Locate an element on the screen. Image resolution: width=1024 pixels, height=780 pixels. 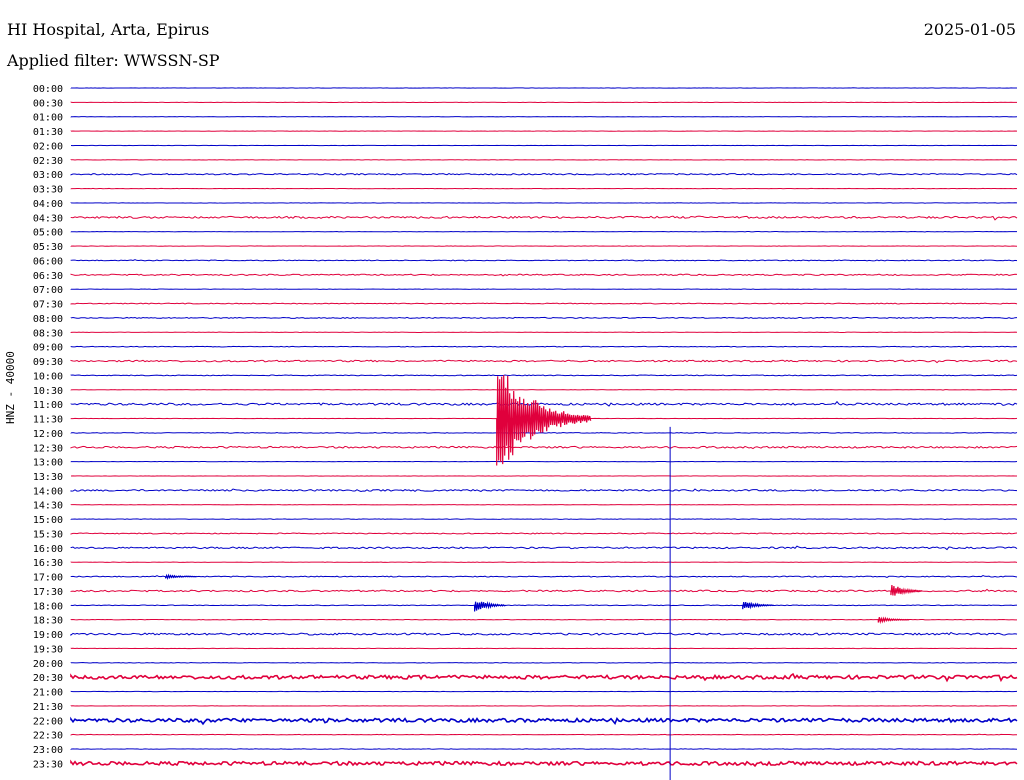
tick-label: 03:00 is located at coordinates (48, 175).